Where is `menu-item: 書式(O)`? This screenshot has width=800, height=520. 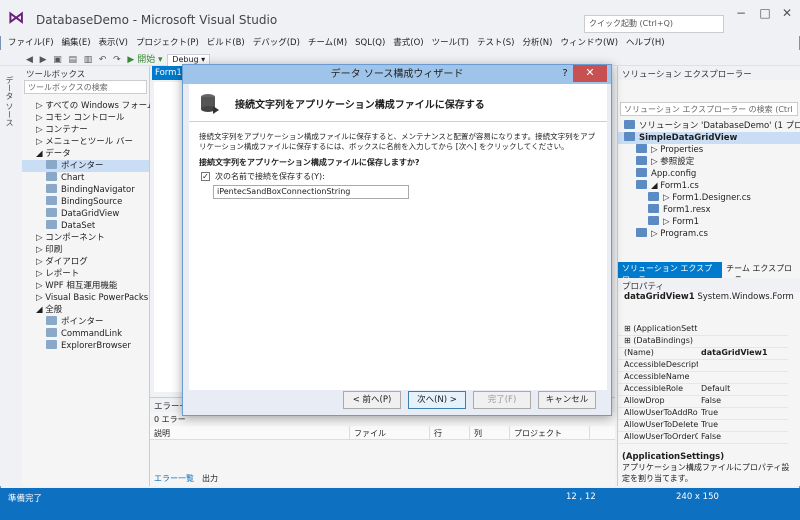 menu-item: 書式(O) is located at coordinates (408, 42).